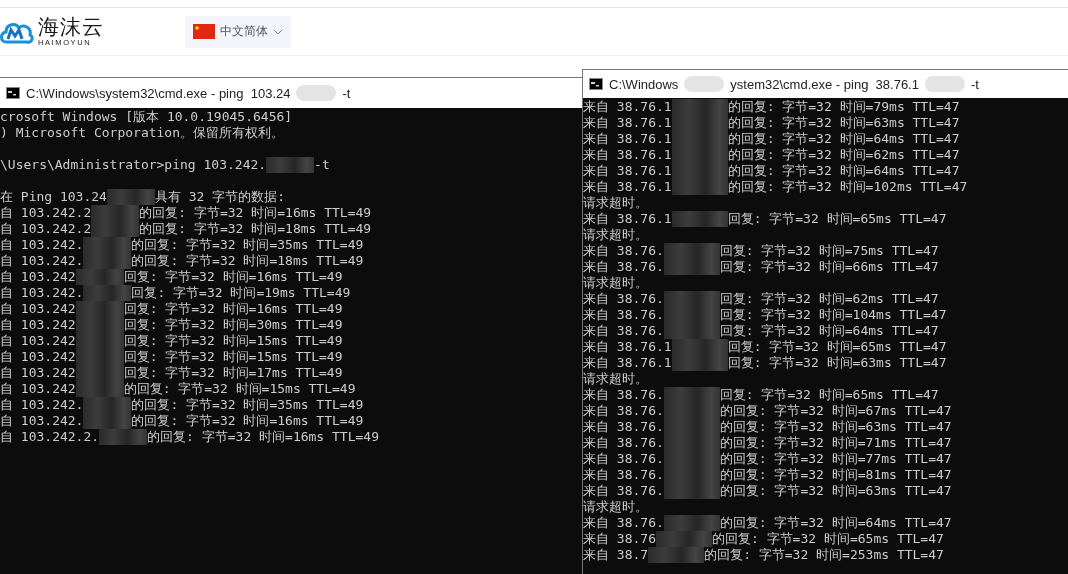  Describe the element at coordinates (204, 31) in the screenshot. I see `flag-icon` at that location.